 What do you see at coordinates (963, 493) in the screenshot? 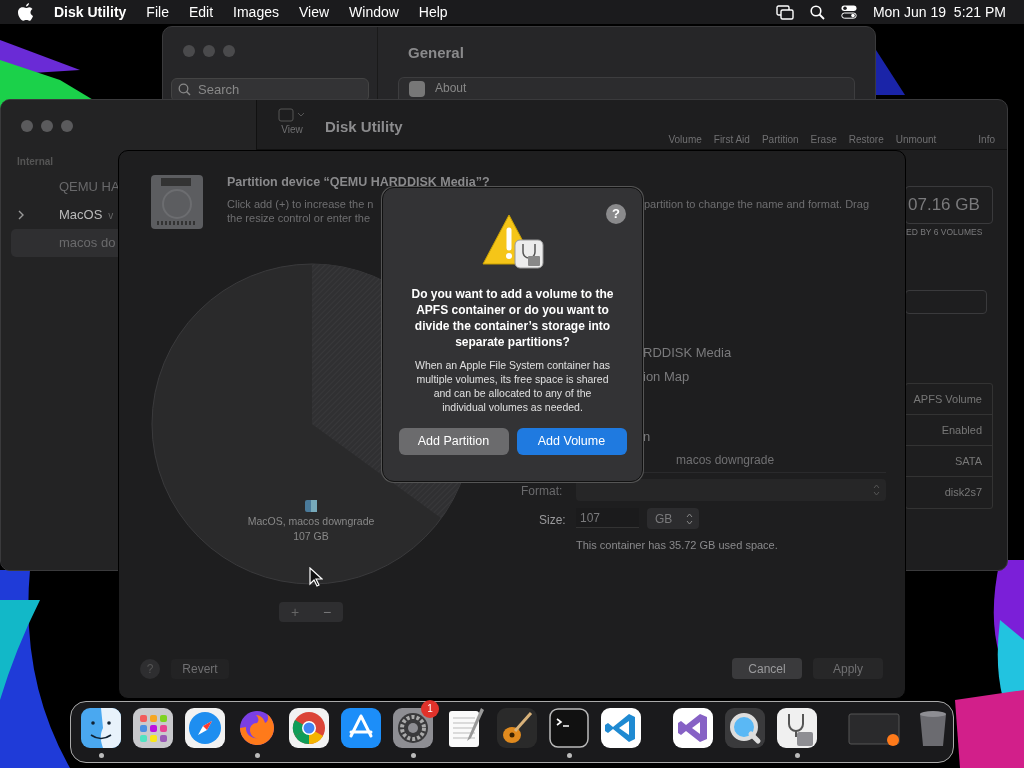
I see `info-value: disk2s7` at bounding box center [963, 493].